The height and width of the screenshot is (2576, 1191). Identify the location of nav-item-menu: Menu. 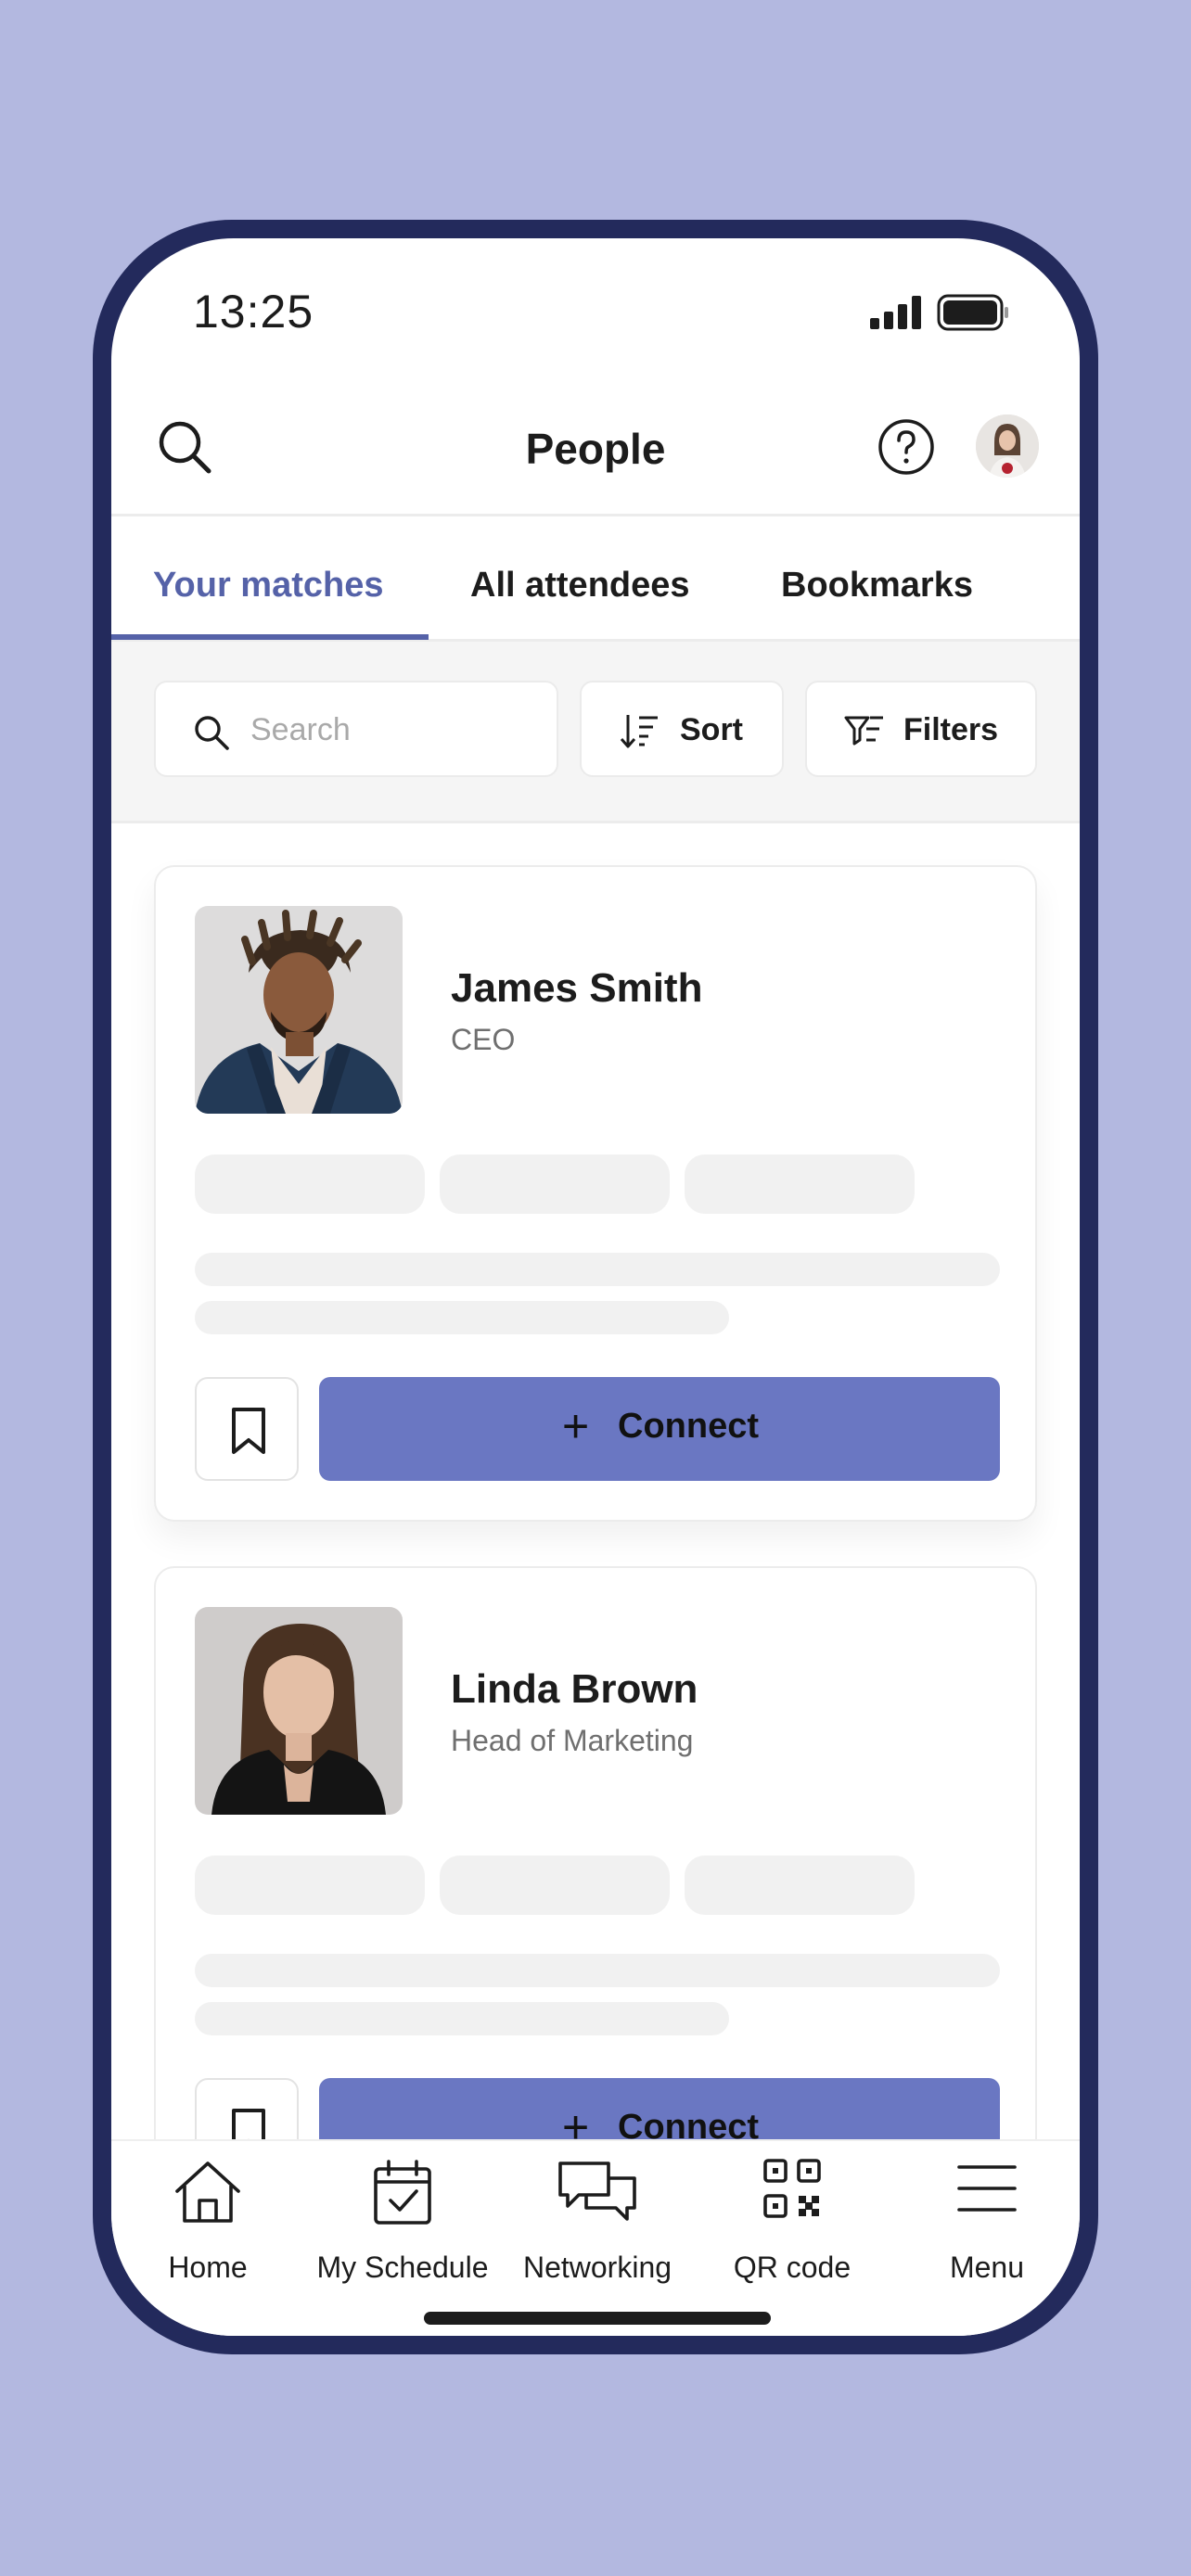
(987, 2227).